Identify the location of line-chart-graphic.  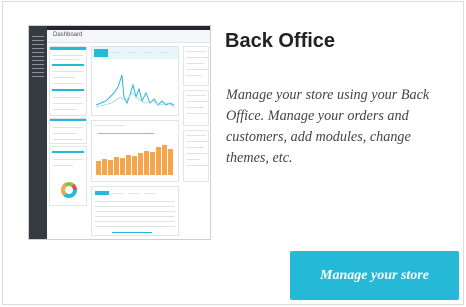
(135, 91).